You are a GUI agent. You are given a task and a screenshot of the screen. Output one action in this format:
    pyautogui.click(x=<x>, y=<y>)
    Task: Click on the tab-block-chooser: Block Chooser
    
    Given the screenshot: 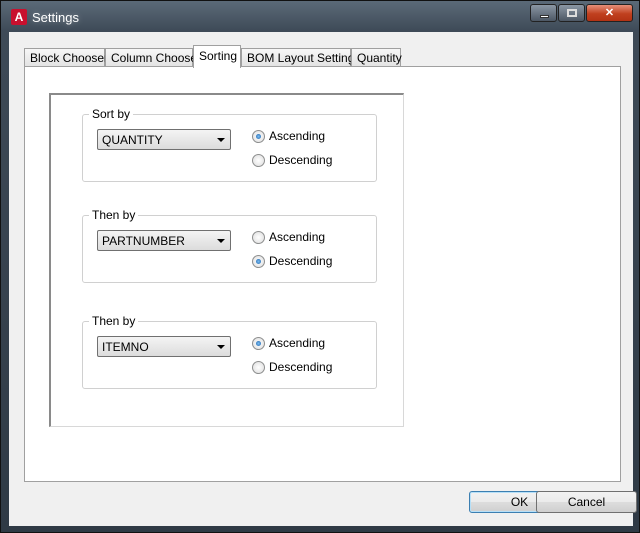 What is the action you would take?
    pyautogui.click(x=66, y=57)
    